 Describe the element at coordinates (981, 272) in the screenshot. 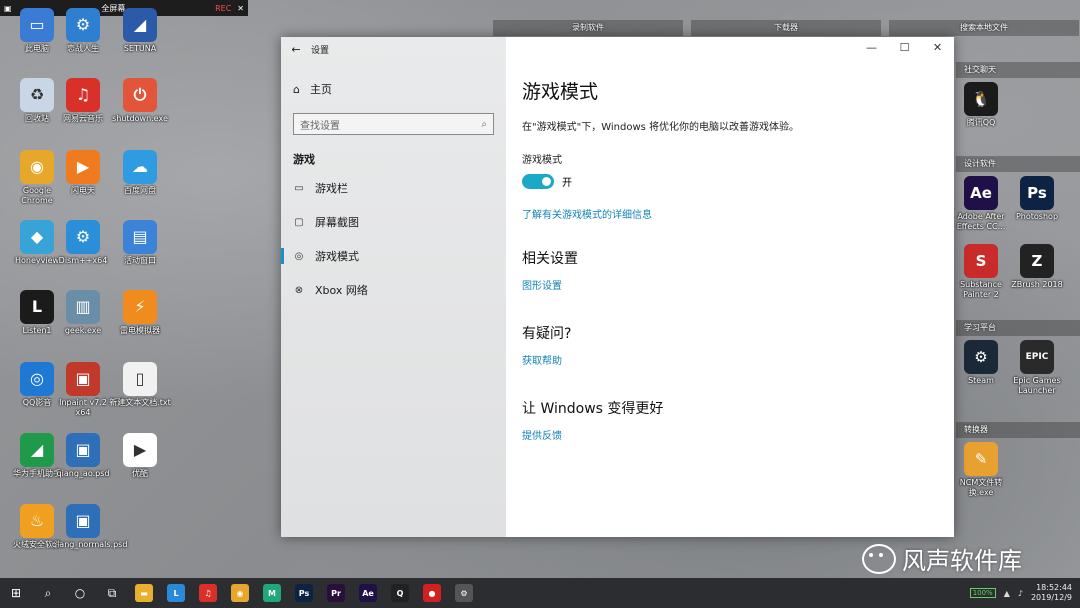

I see `fence-shortcut: S Substance Painter 2` at that location.